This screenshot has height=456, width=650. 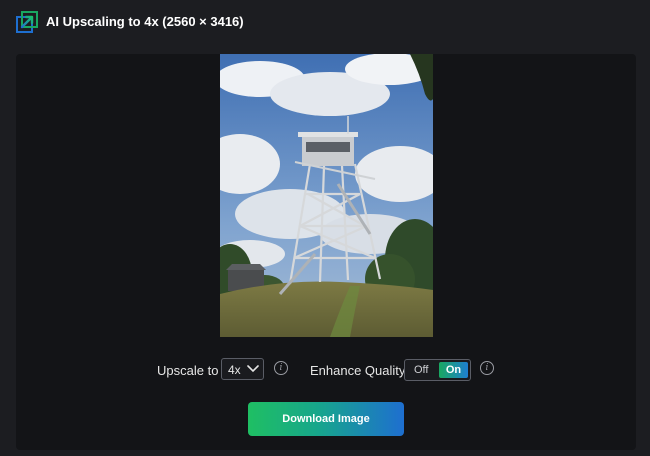 I want to click on title-bar: AI Upscaling to 4x (2560 × 3416), so click(x=325, y=23).